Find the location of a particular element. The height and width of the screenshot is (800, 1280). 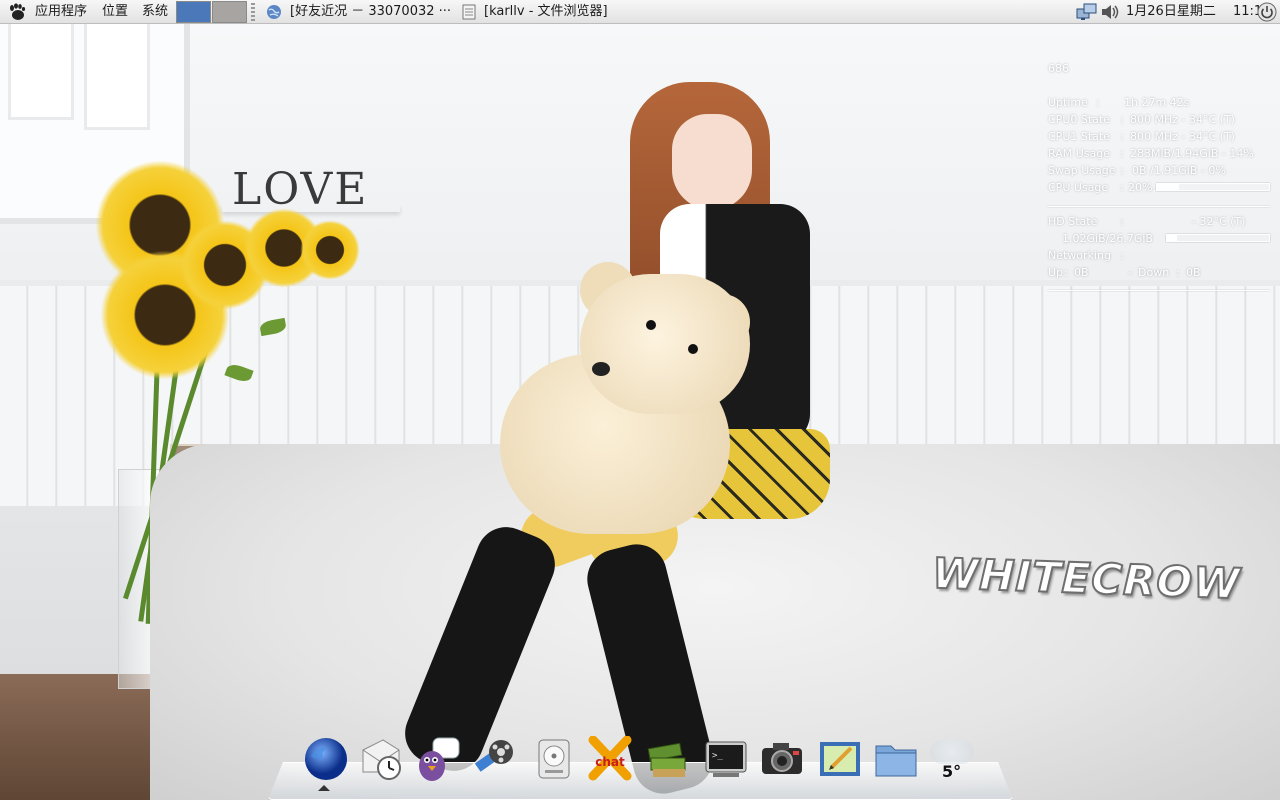

conky-hd-bar is located at coordinates (1218, 238).